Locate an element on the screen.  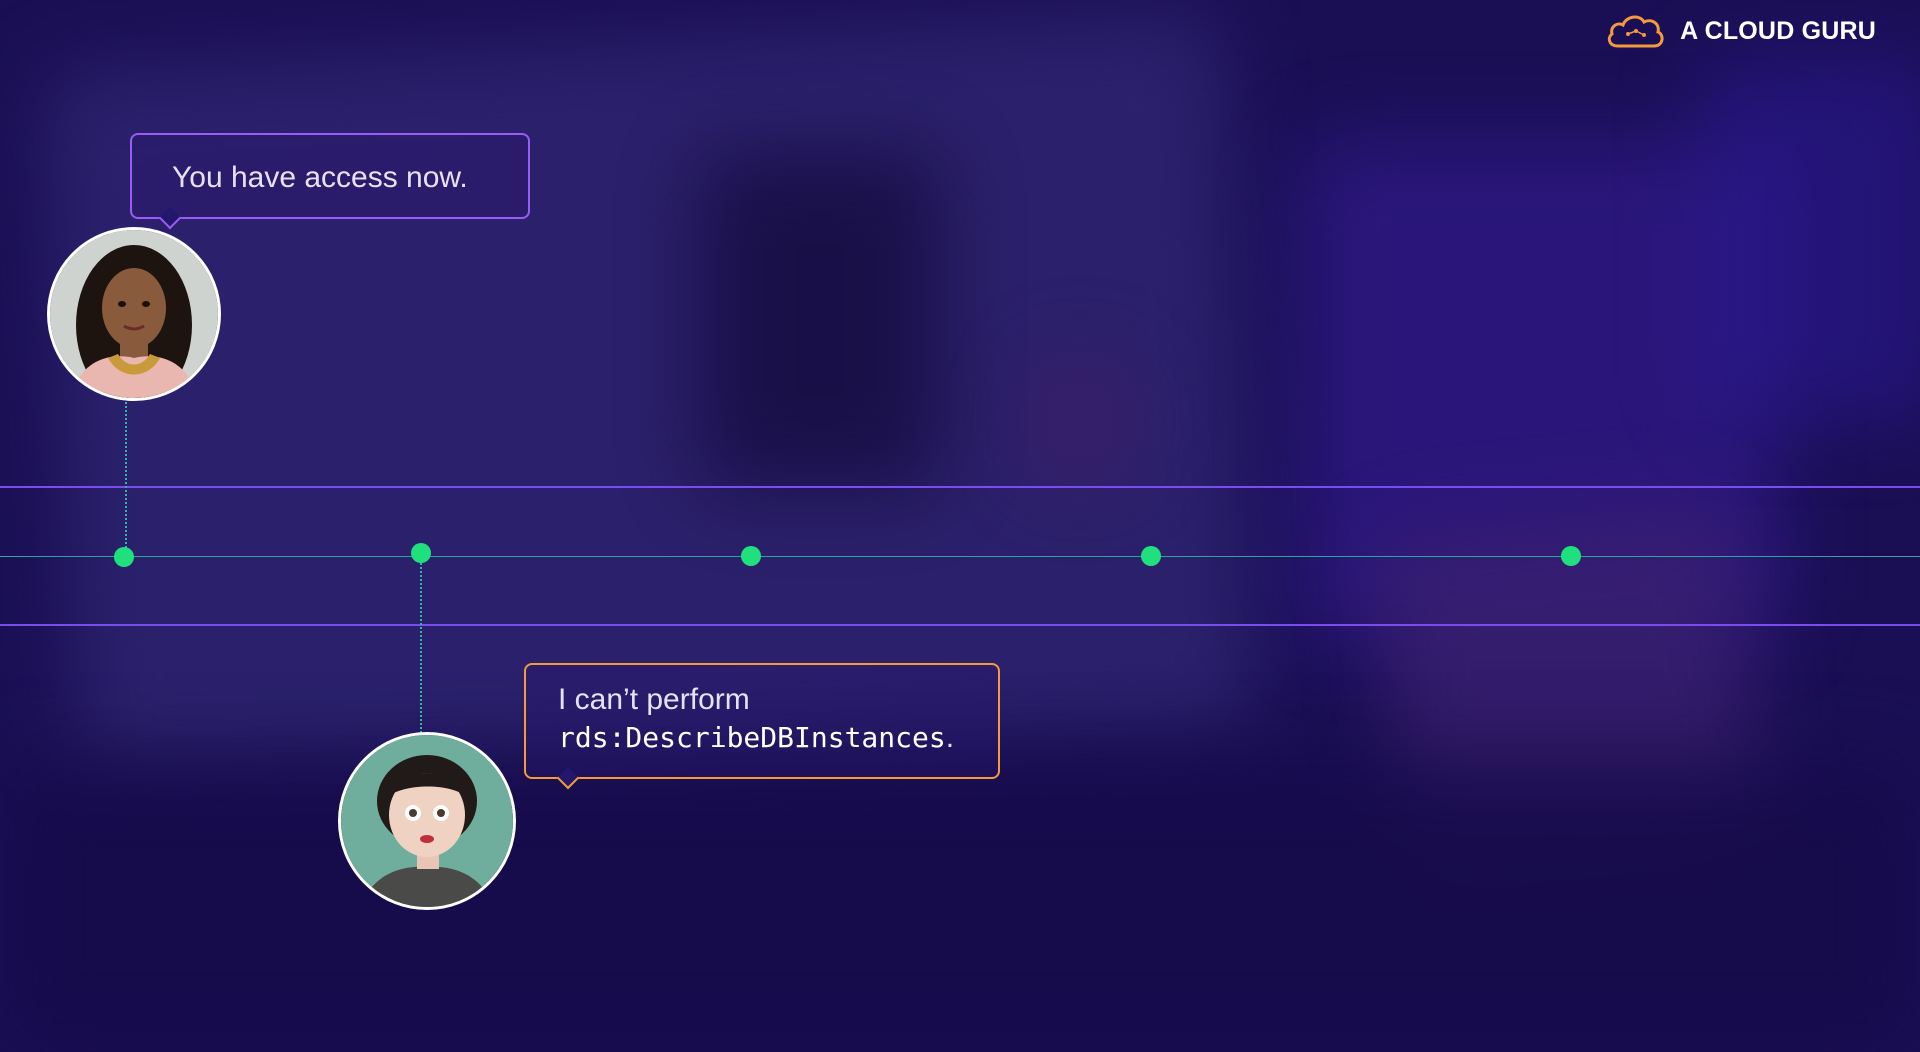
brand-logo: A CLOUD GURU is located at coordinates (1740, 31).